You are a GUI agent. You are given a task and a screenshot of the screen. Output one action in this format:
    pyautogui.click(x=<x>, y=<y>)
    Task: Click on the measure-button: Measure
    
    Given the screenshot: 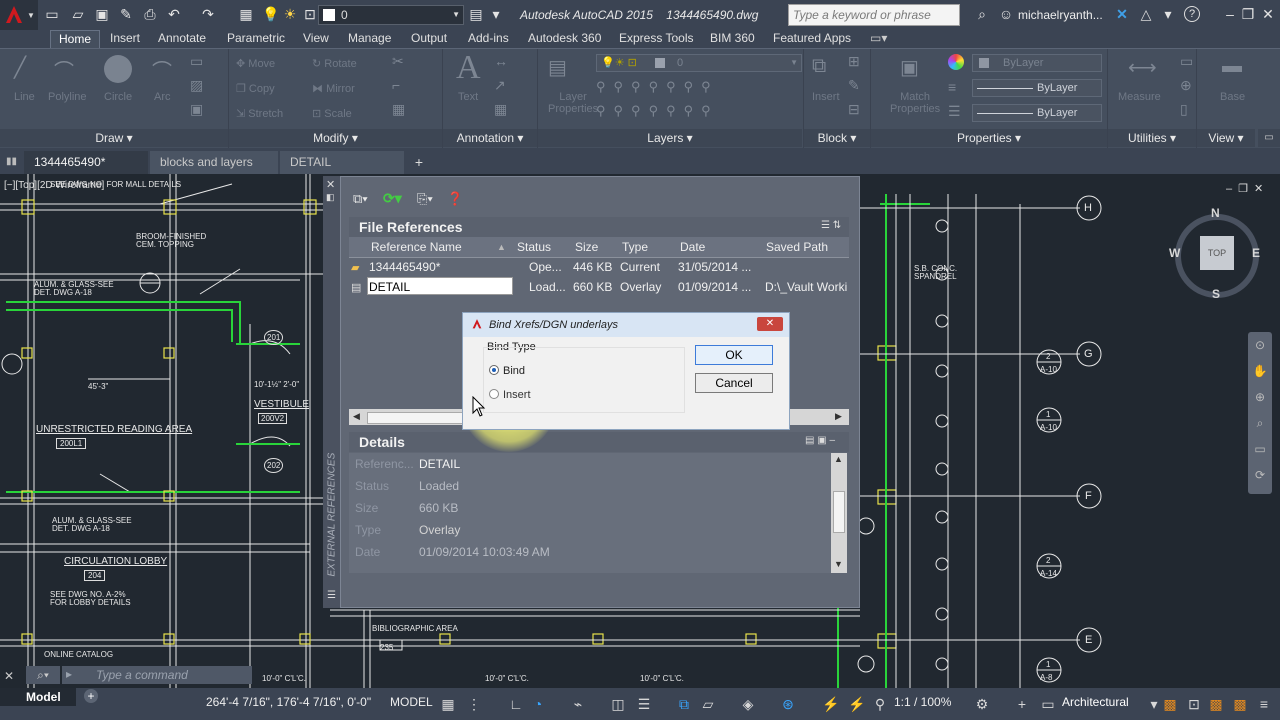 What is the action you would take?
    pyautogui.click(x=1139, y=97)
    